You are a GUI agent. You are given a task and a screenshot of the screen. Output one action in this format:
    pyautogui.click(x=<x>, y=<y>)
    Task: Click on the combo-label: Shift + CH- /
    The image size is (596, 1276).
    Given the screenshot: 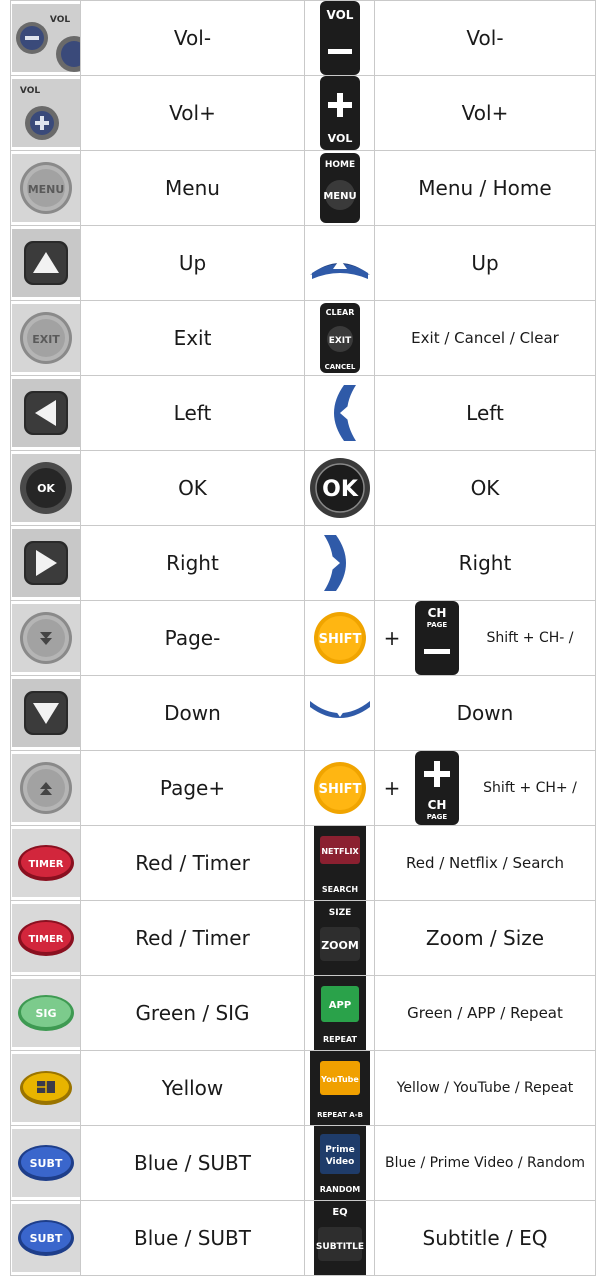 What is the action you would take?
    pyautogui.click(x=530, y=637)
    